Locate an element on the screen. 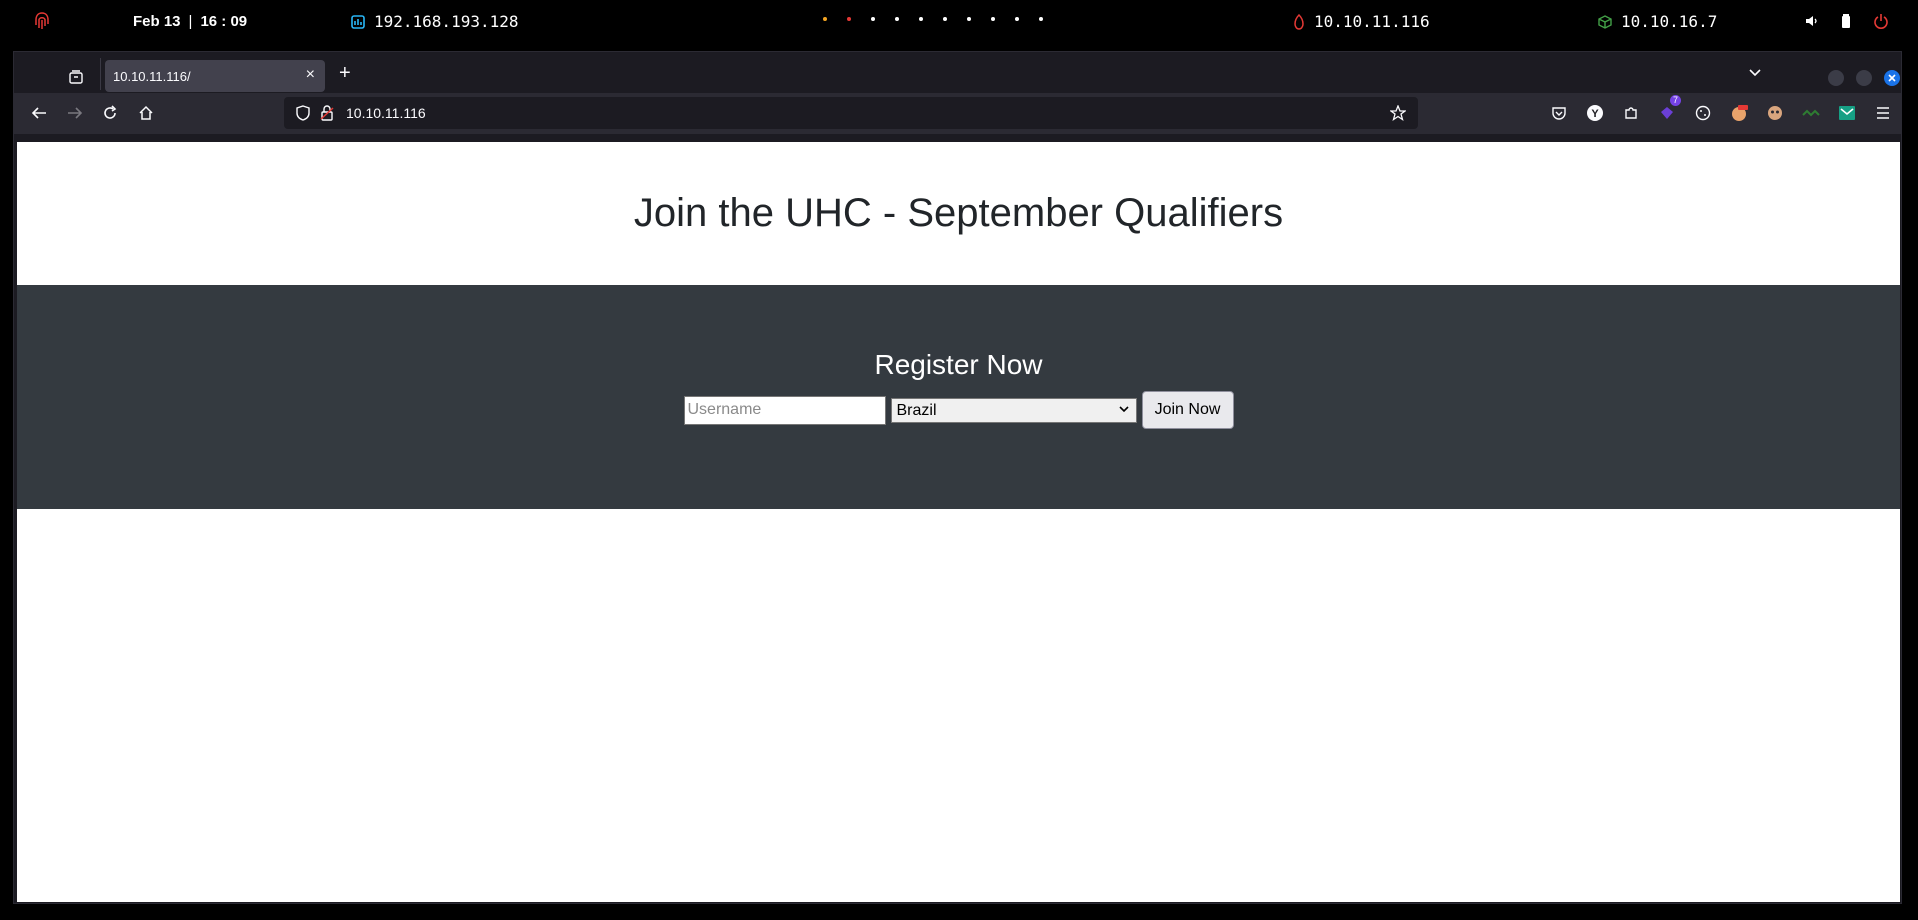 This screenshot has height=920, width=1918. fingerprint-icon is located at coordinates (42, 21).